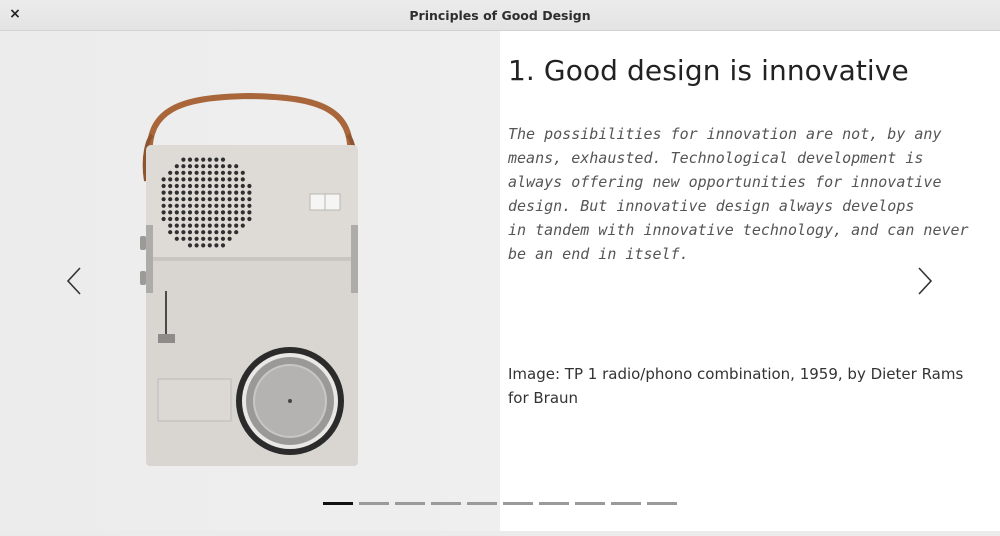 The image size is (1000, 536). I want to click on slide-heading: 1. Good design is innovative, so click(708, 70).